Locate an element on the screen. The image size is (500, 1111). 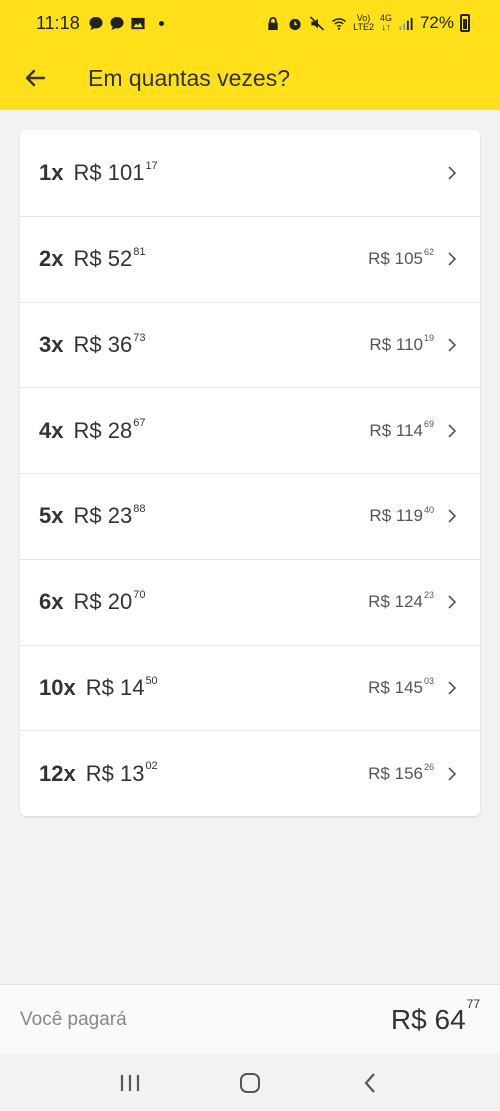
network-lte-label: LTE2 is located at coordinates (363, 27).